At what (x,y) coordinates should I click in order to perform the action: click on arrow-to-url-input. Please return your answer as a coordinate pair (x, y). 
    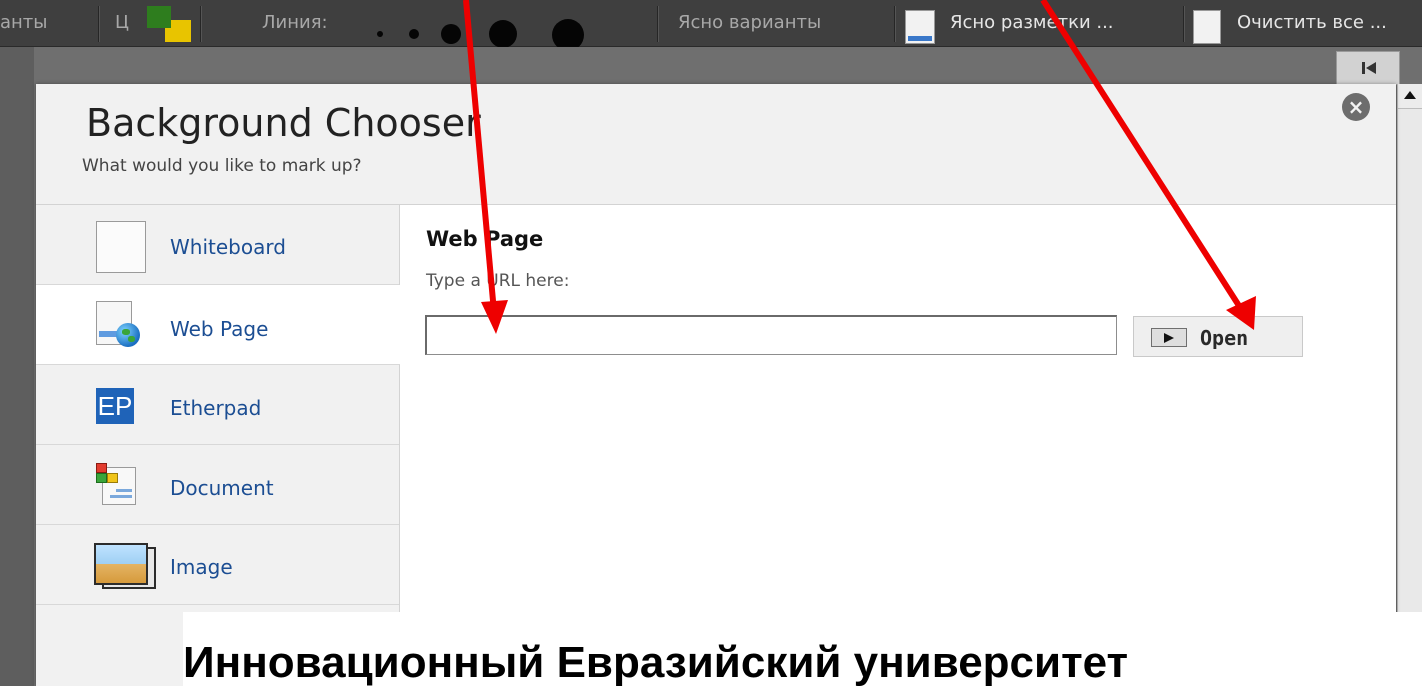
    Looking at the image, I should click on (485, 167).